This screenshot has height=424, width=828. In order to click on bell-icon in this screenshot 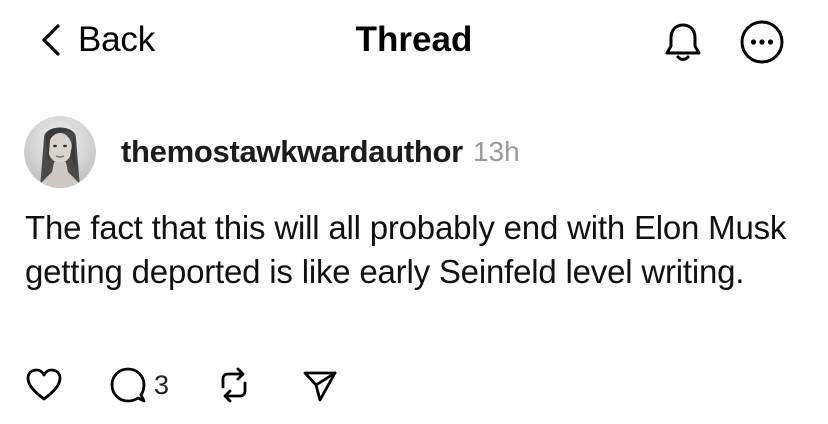, I will do `click(683, 42)`.